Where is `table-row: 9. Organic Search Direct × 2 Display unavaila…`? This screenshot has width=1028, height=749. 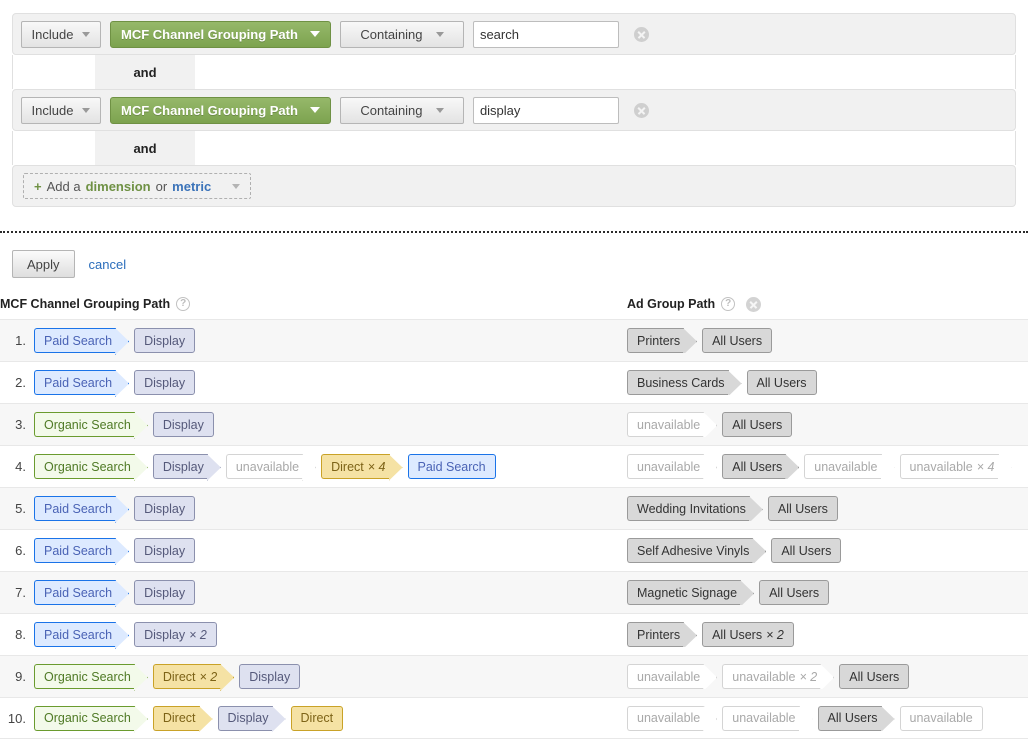
table-row: 9. Organic Search Direct × 2 Display unavaila… is located at coordinates (514, 676).